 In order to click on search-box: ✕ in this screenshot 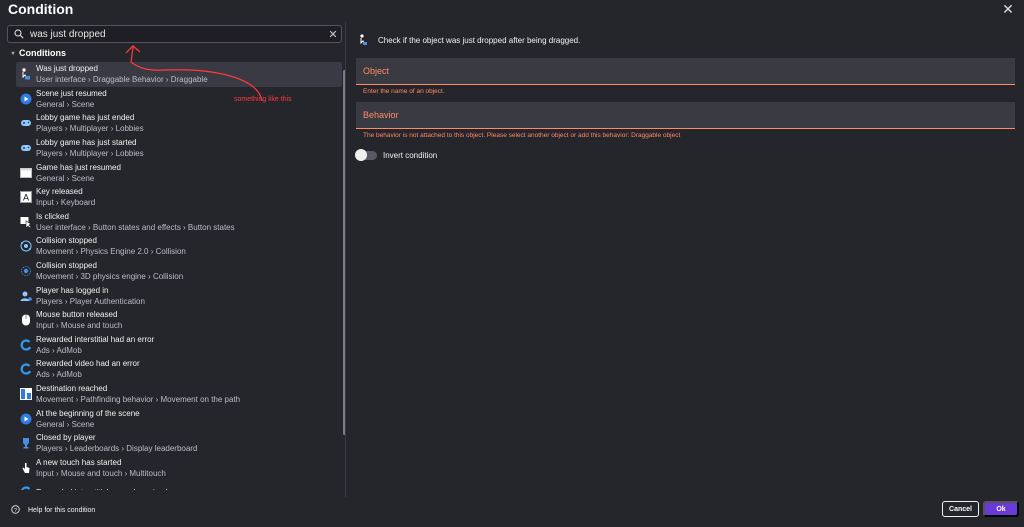, I will do `click(174, 34)`.